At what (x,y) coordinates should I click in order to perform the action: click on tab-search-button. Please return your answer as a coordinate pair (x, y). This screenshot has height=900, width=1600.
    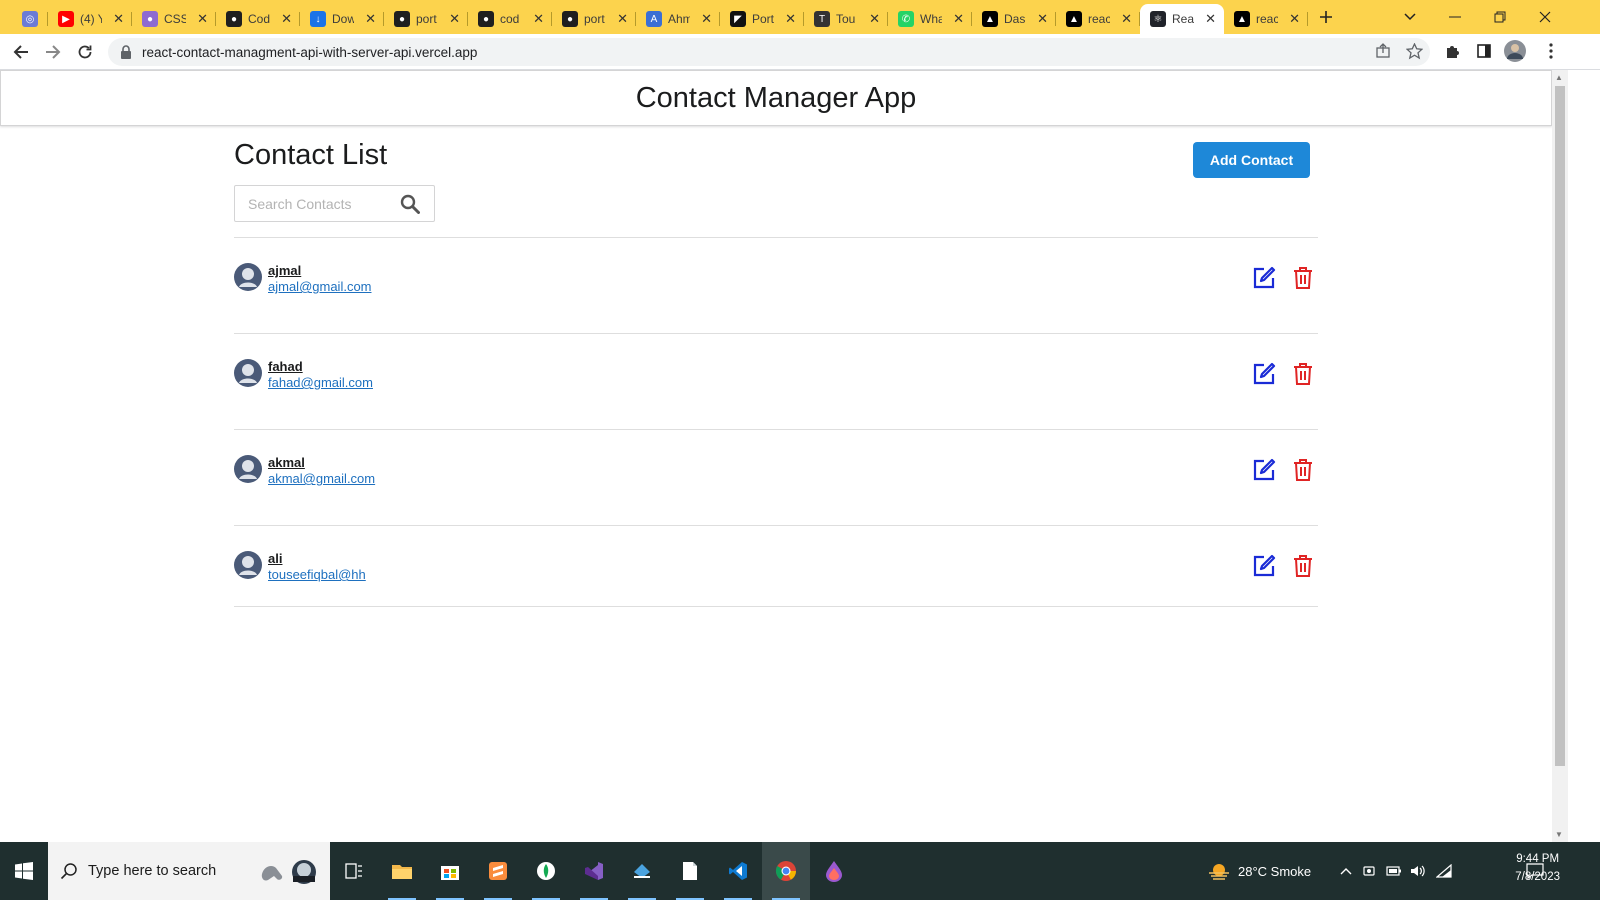
    Looking at the image, I should click on (1410, 17).